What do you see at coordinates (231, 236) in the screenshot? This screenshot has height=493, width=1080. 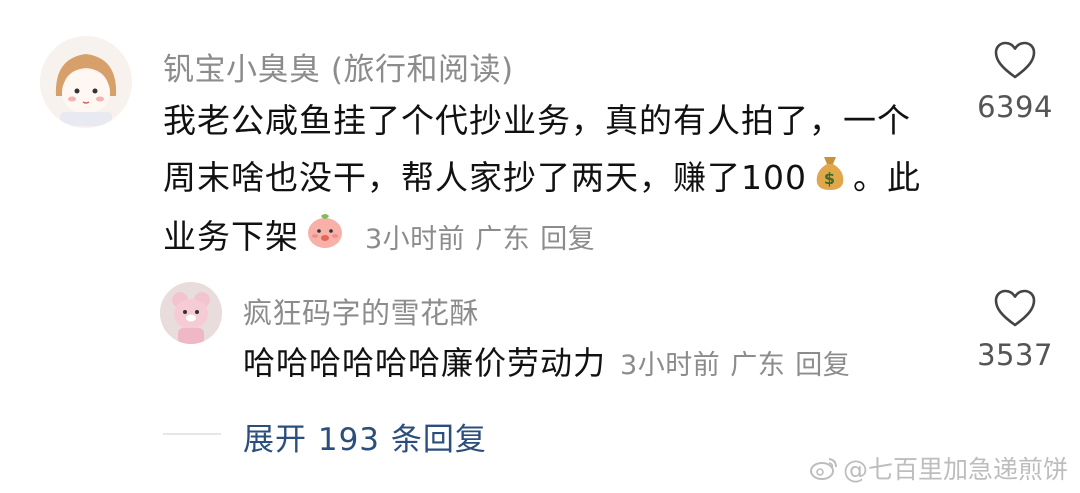 I see `comment-line-3-text: 业务下架` at bounding box center [231, 236].